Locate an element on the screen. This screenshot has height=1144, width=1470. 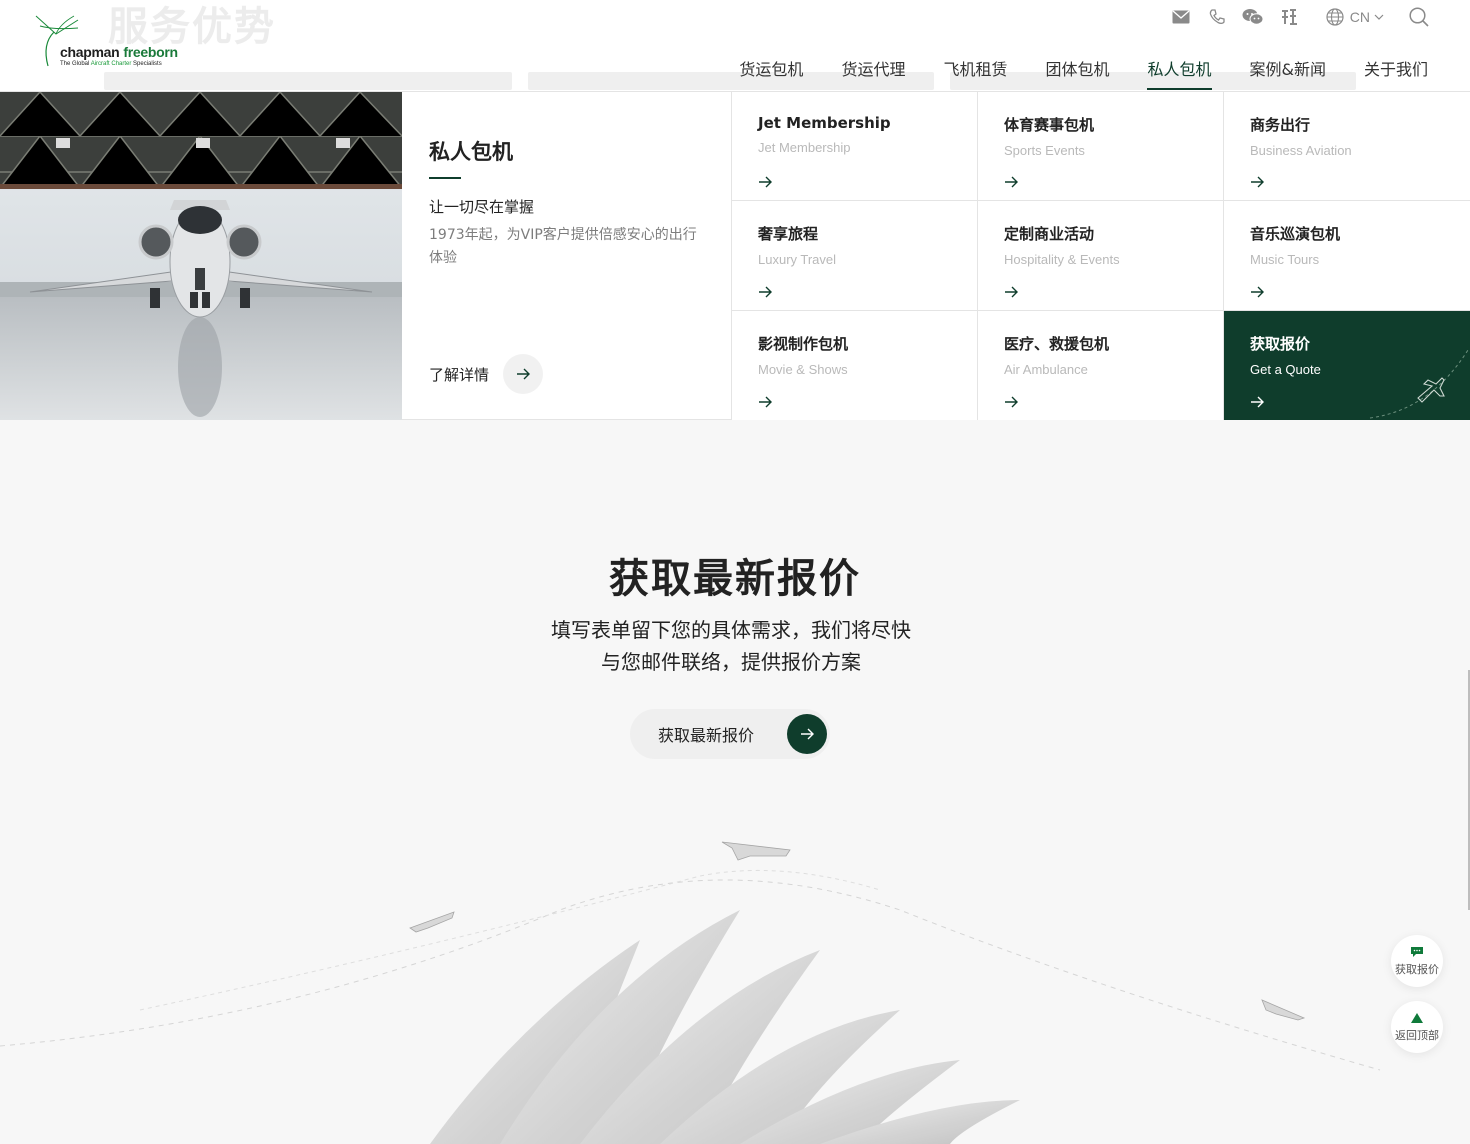
service-title: 医疗、救援包机 is located at coordinates (1057, 344).